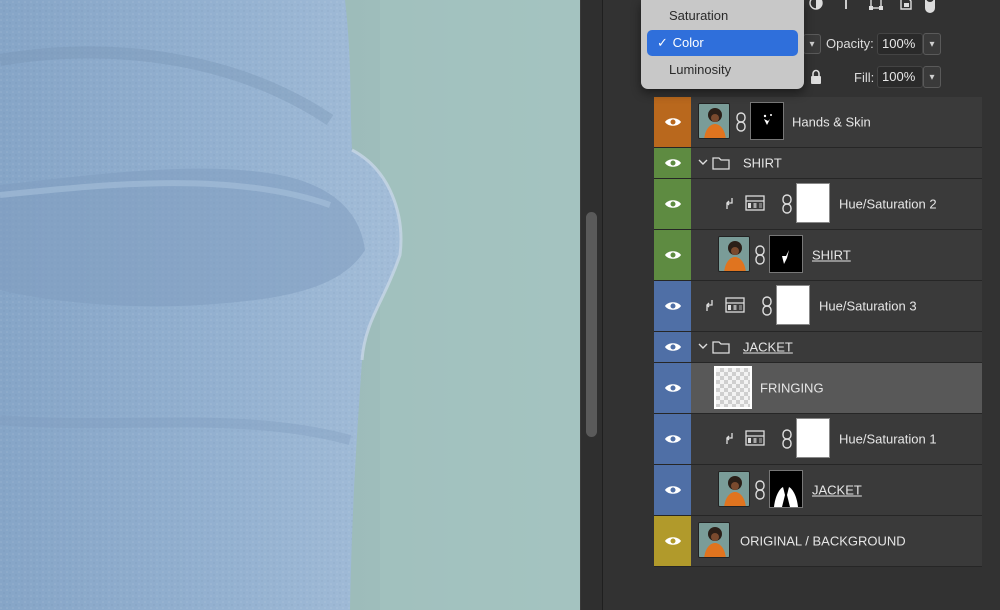 This screenshot has height=610, width=1000. What do you see at coordinates (792, 388) in the screenshot?
I see `layer-name: FRINGING` at bounding box center [792, 388].